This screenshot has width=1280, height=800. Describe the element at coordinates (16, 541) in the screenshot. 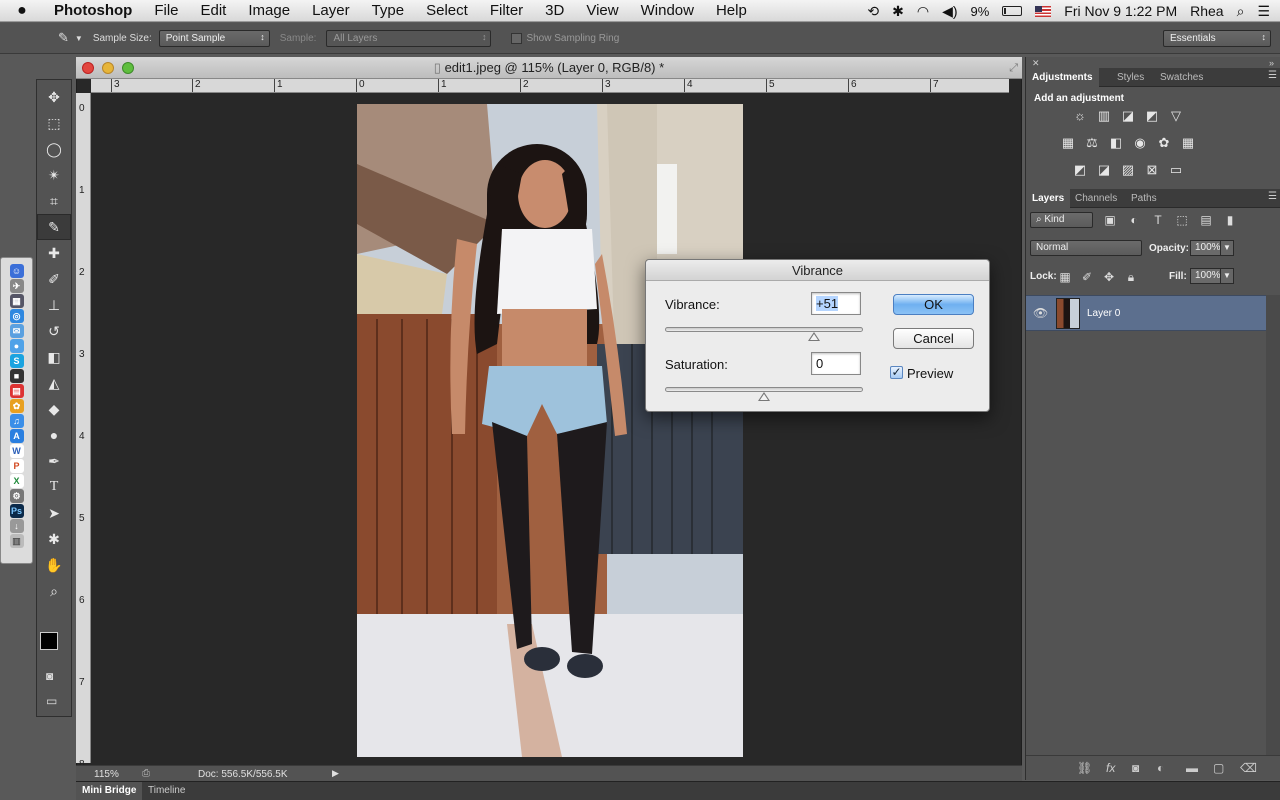

I see `dock-trash-icon: ▥` at that location.